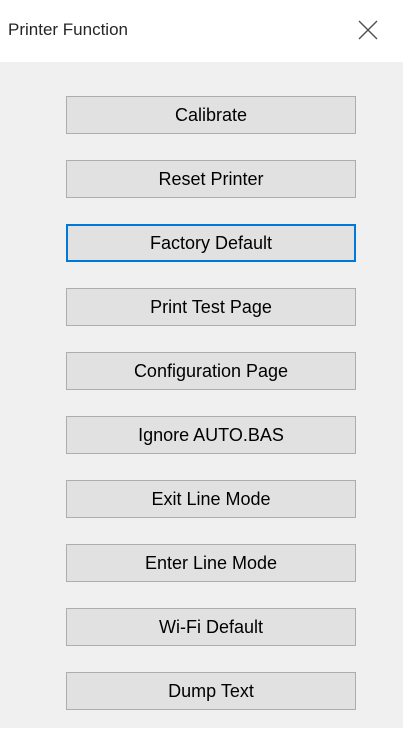 Image resolution: width=403 pixels, height=736 pixels. I want to click on factory-default-button: Factory Default, so click(211, 243).